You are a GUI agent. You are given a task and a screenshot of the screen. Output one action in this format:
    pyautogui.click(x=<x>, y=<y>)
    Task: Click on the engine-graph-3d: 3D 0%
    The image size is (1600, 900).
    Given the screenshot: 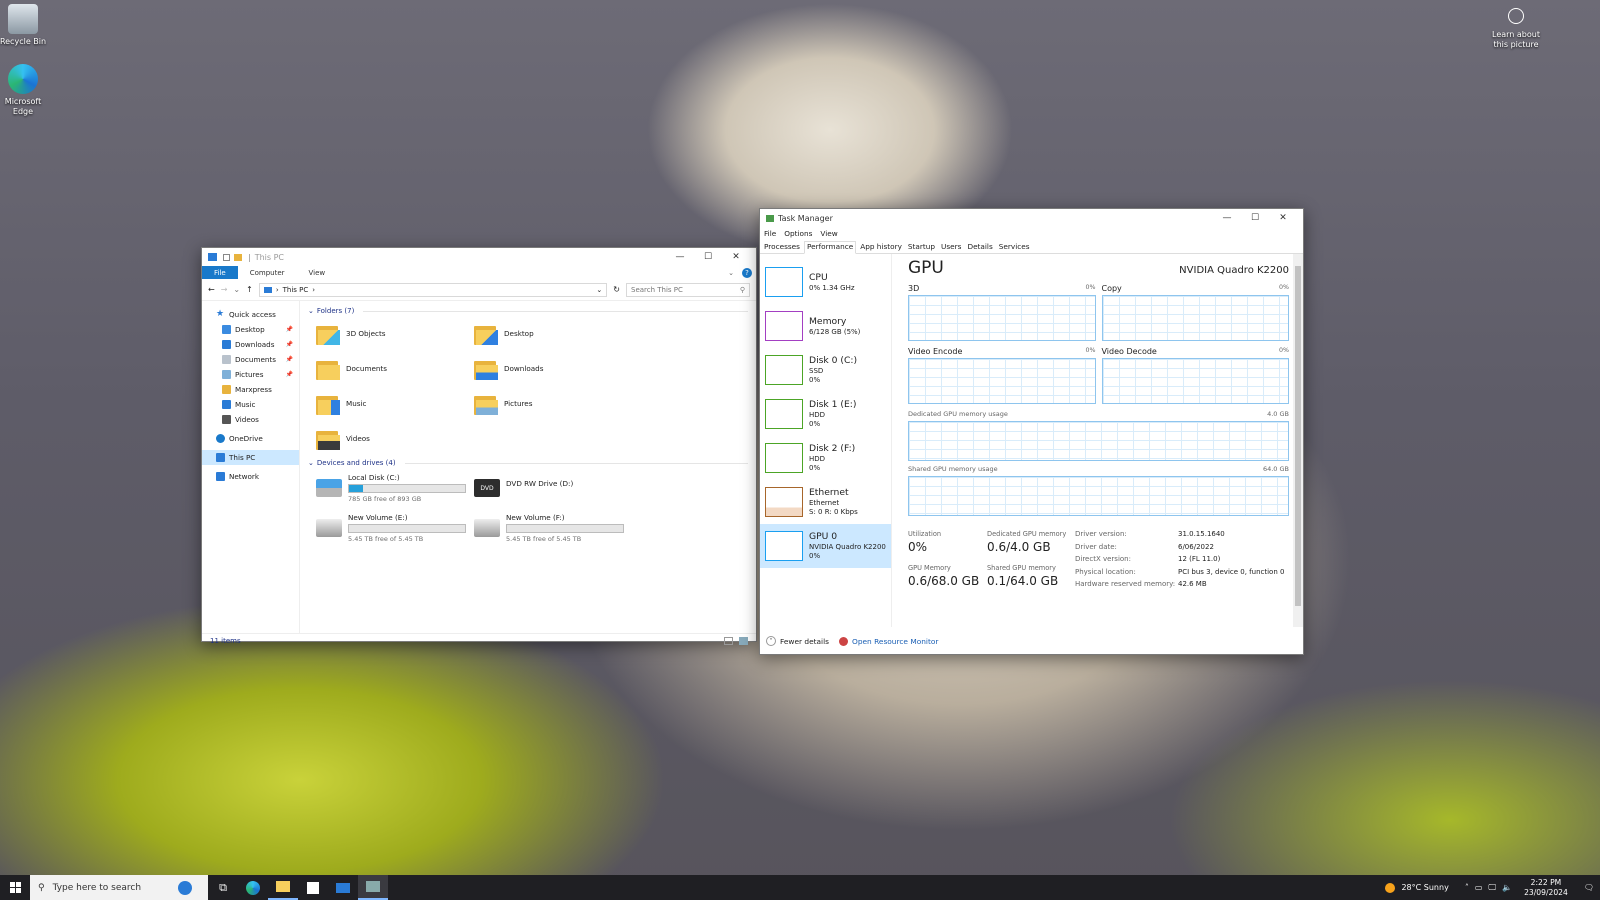 What is the action you would take?
    pyautogui.click(x=1002, y=312)
    